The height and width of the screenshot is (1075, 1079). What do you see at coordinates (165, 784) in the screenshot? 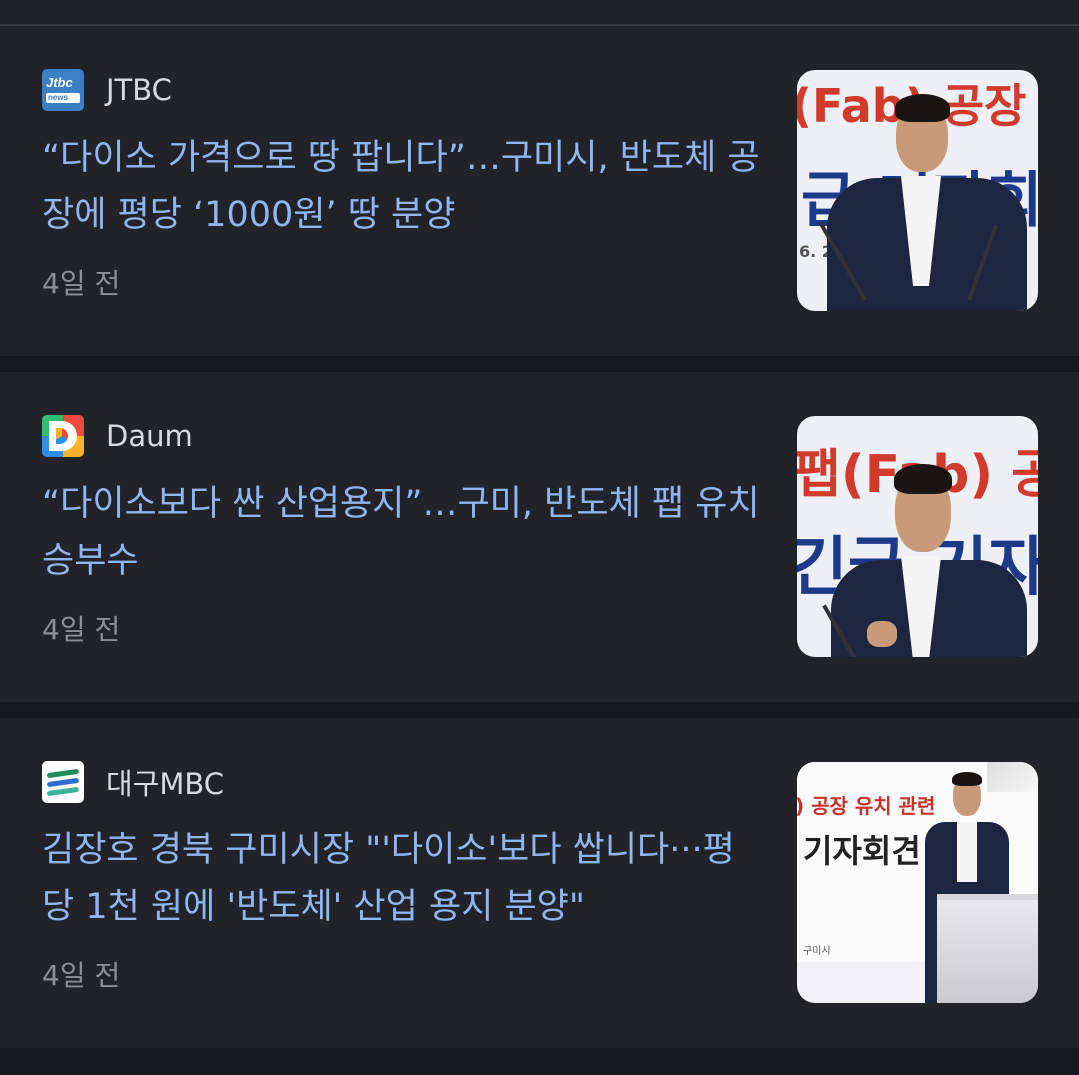
I see `source-name: 대구MBC` at bounding box center [165, 784].